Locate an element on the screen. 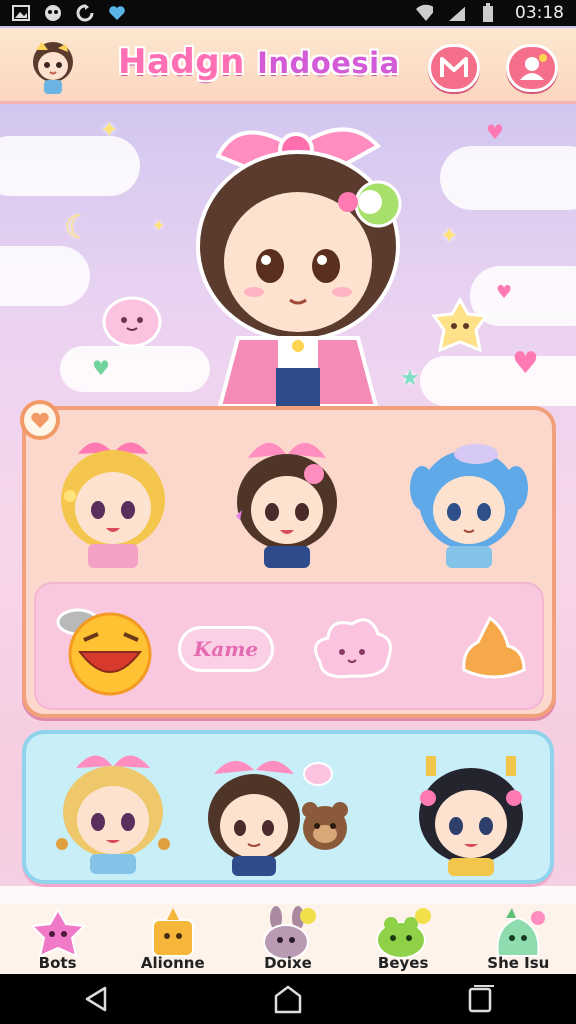  tab-she-isu: She Isu is located at coordinates (518, 939).